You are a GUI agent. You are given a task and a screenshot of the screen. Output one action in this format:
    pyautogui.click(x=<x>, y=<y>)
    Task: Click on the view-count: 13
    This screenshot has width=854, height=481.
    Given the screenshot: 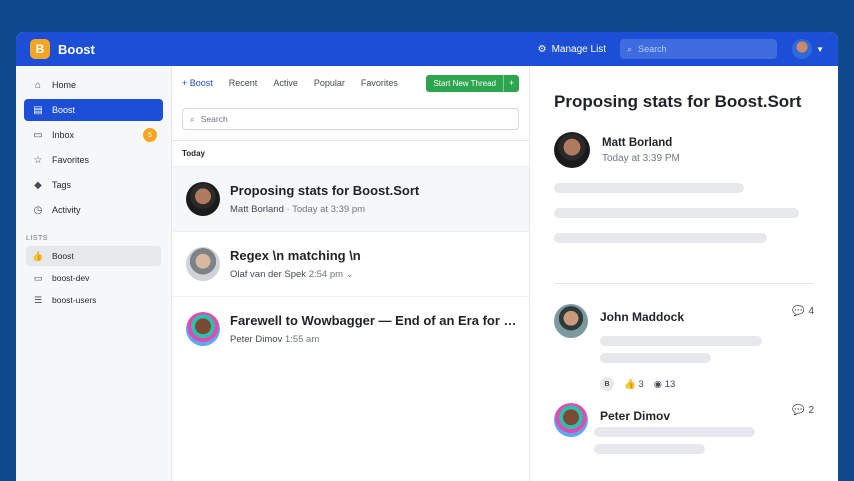 What is the action you would take?
    pyautogui.click(x=670, y=384)
    